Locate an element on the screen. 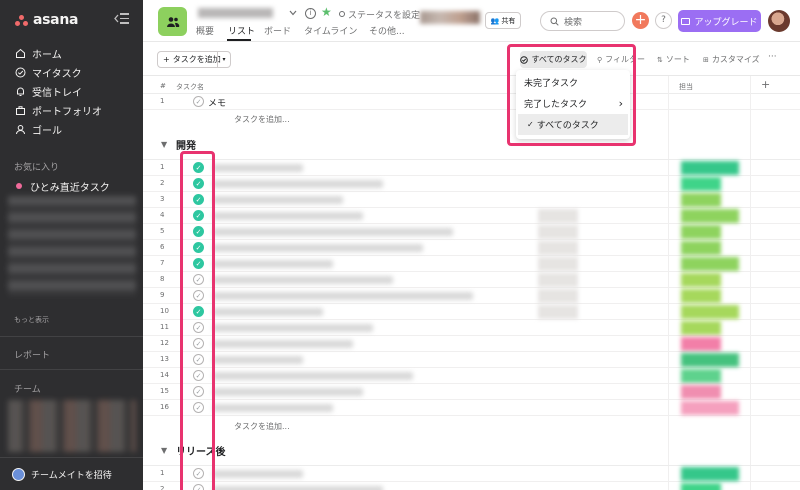 The height and width of the screenshot is (490, 800). table-row: 1 ✓ is located at coordinates (471, 474).